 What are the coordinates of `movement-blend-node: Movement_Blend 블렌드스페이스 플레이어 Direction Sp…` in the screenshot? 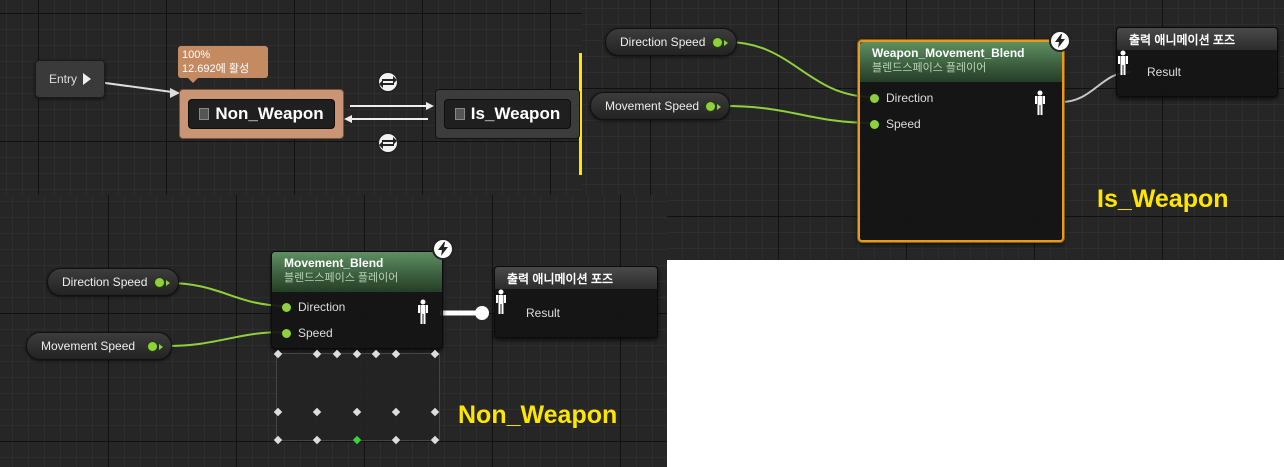 It's located at (357, 300).